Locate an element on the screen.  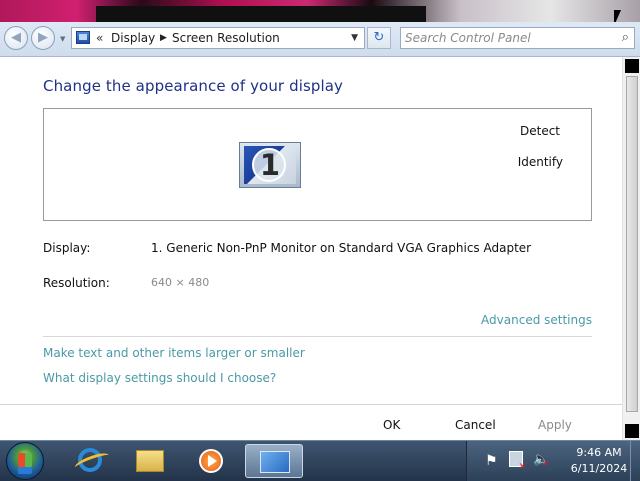
footer-divider is located at coordinates (311, 404).